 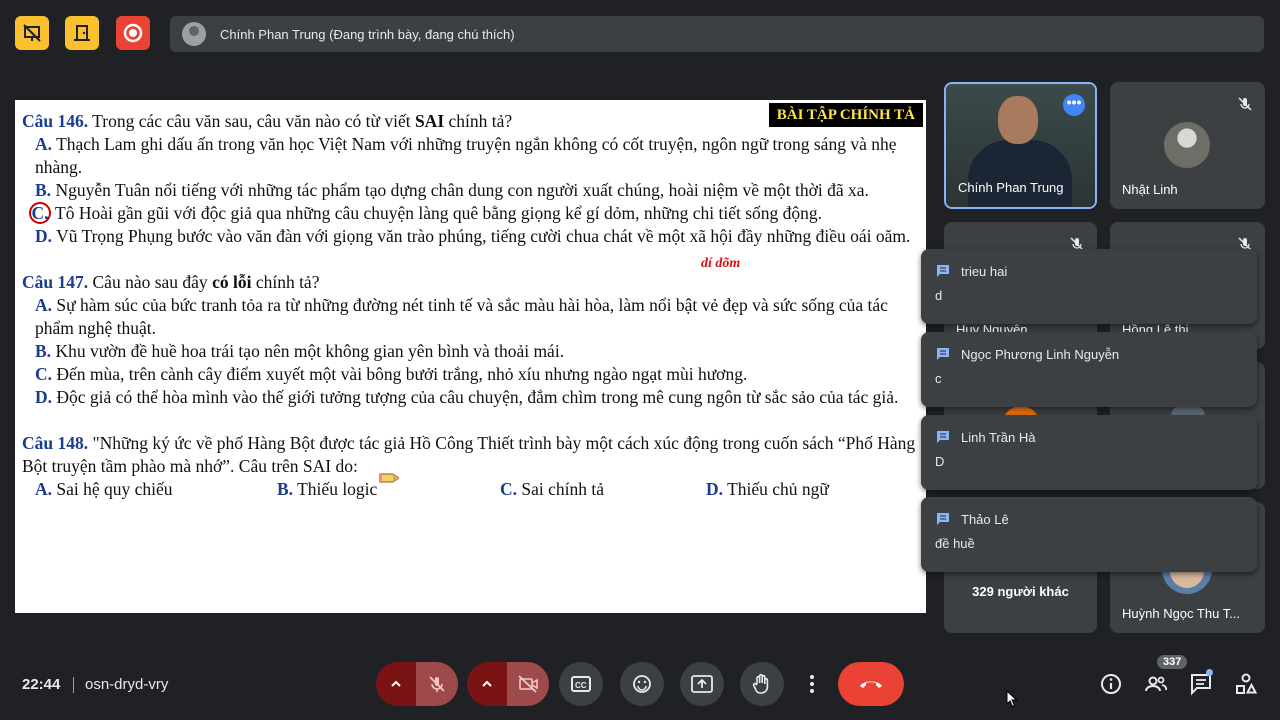 I want to click on question-emphasis: có lỗi, so click(x=232, y=282).